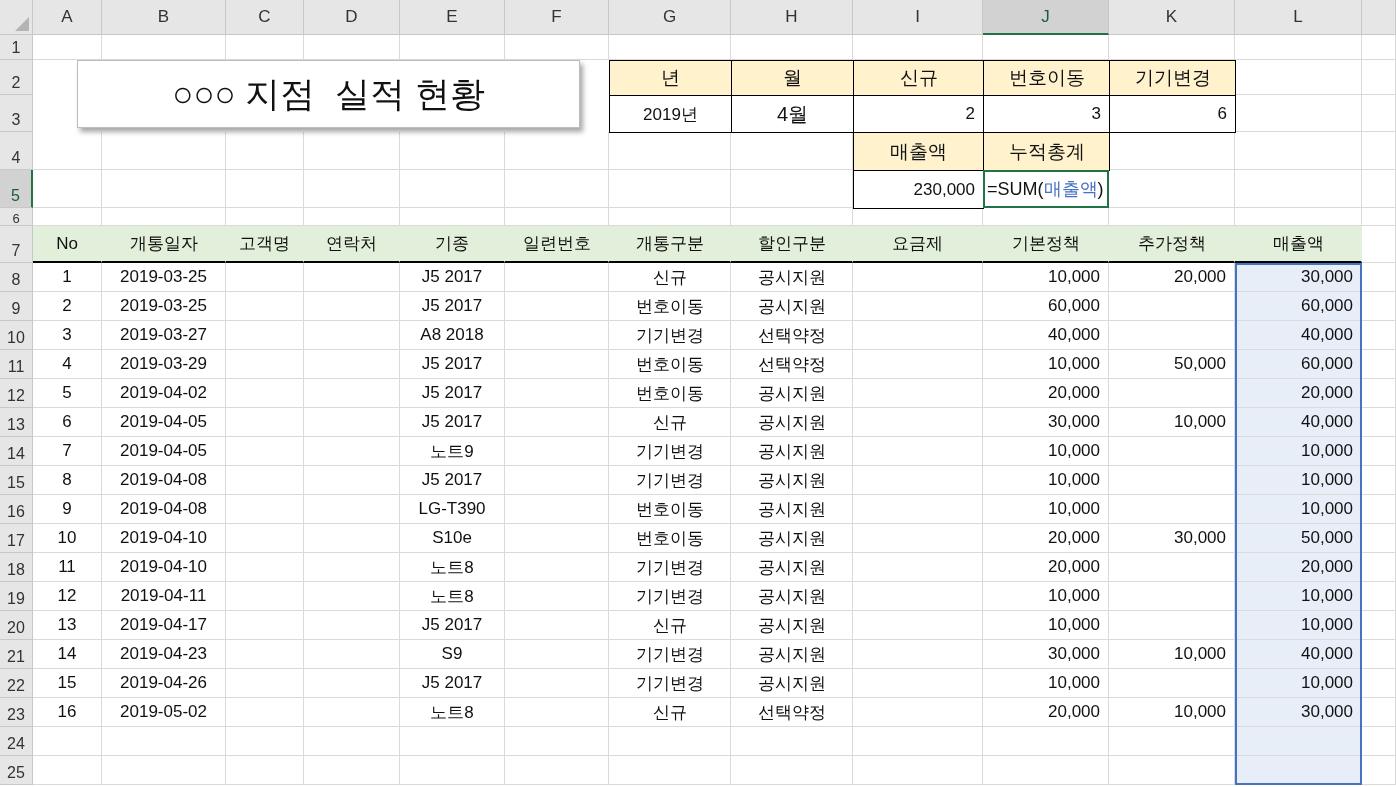 Image resolution: width=1396 pixels, height=787 pixels. What do you see at coordinates (16, 451) in the screenshot?
I see `row-header: 14` at bounding box center [16, 451].